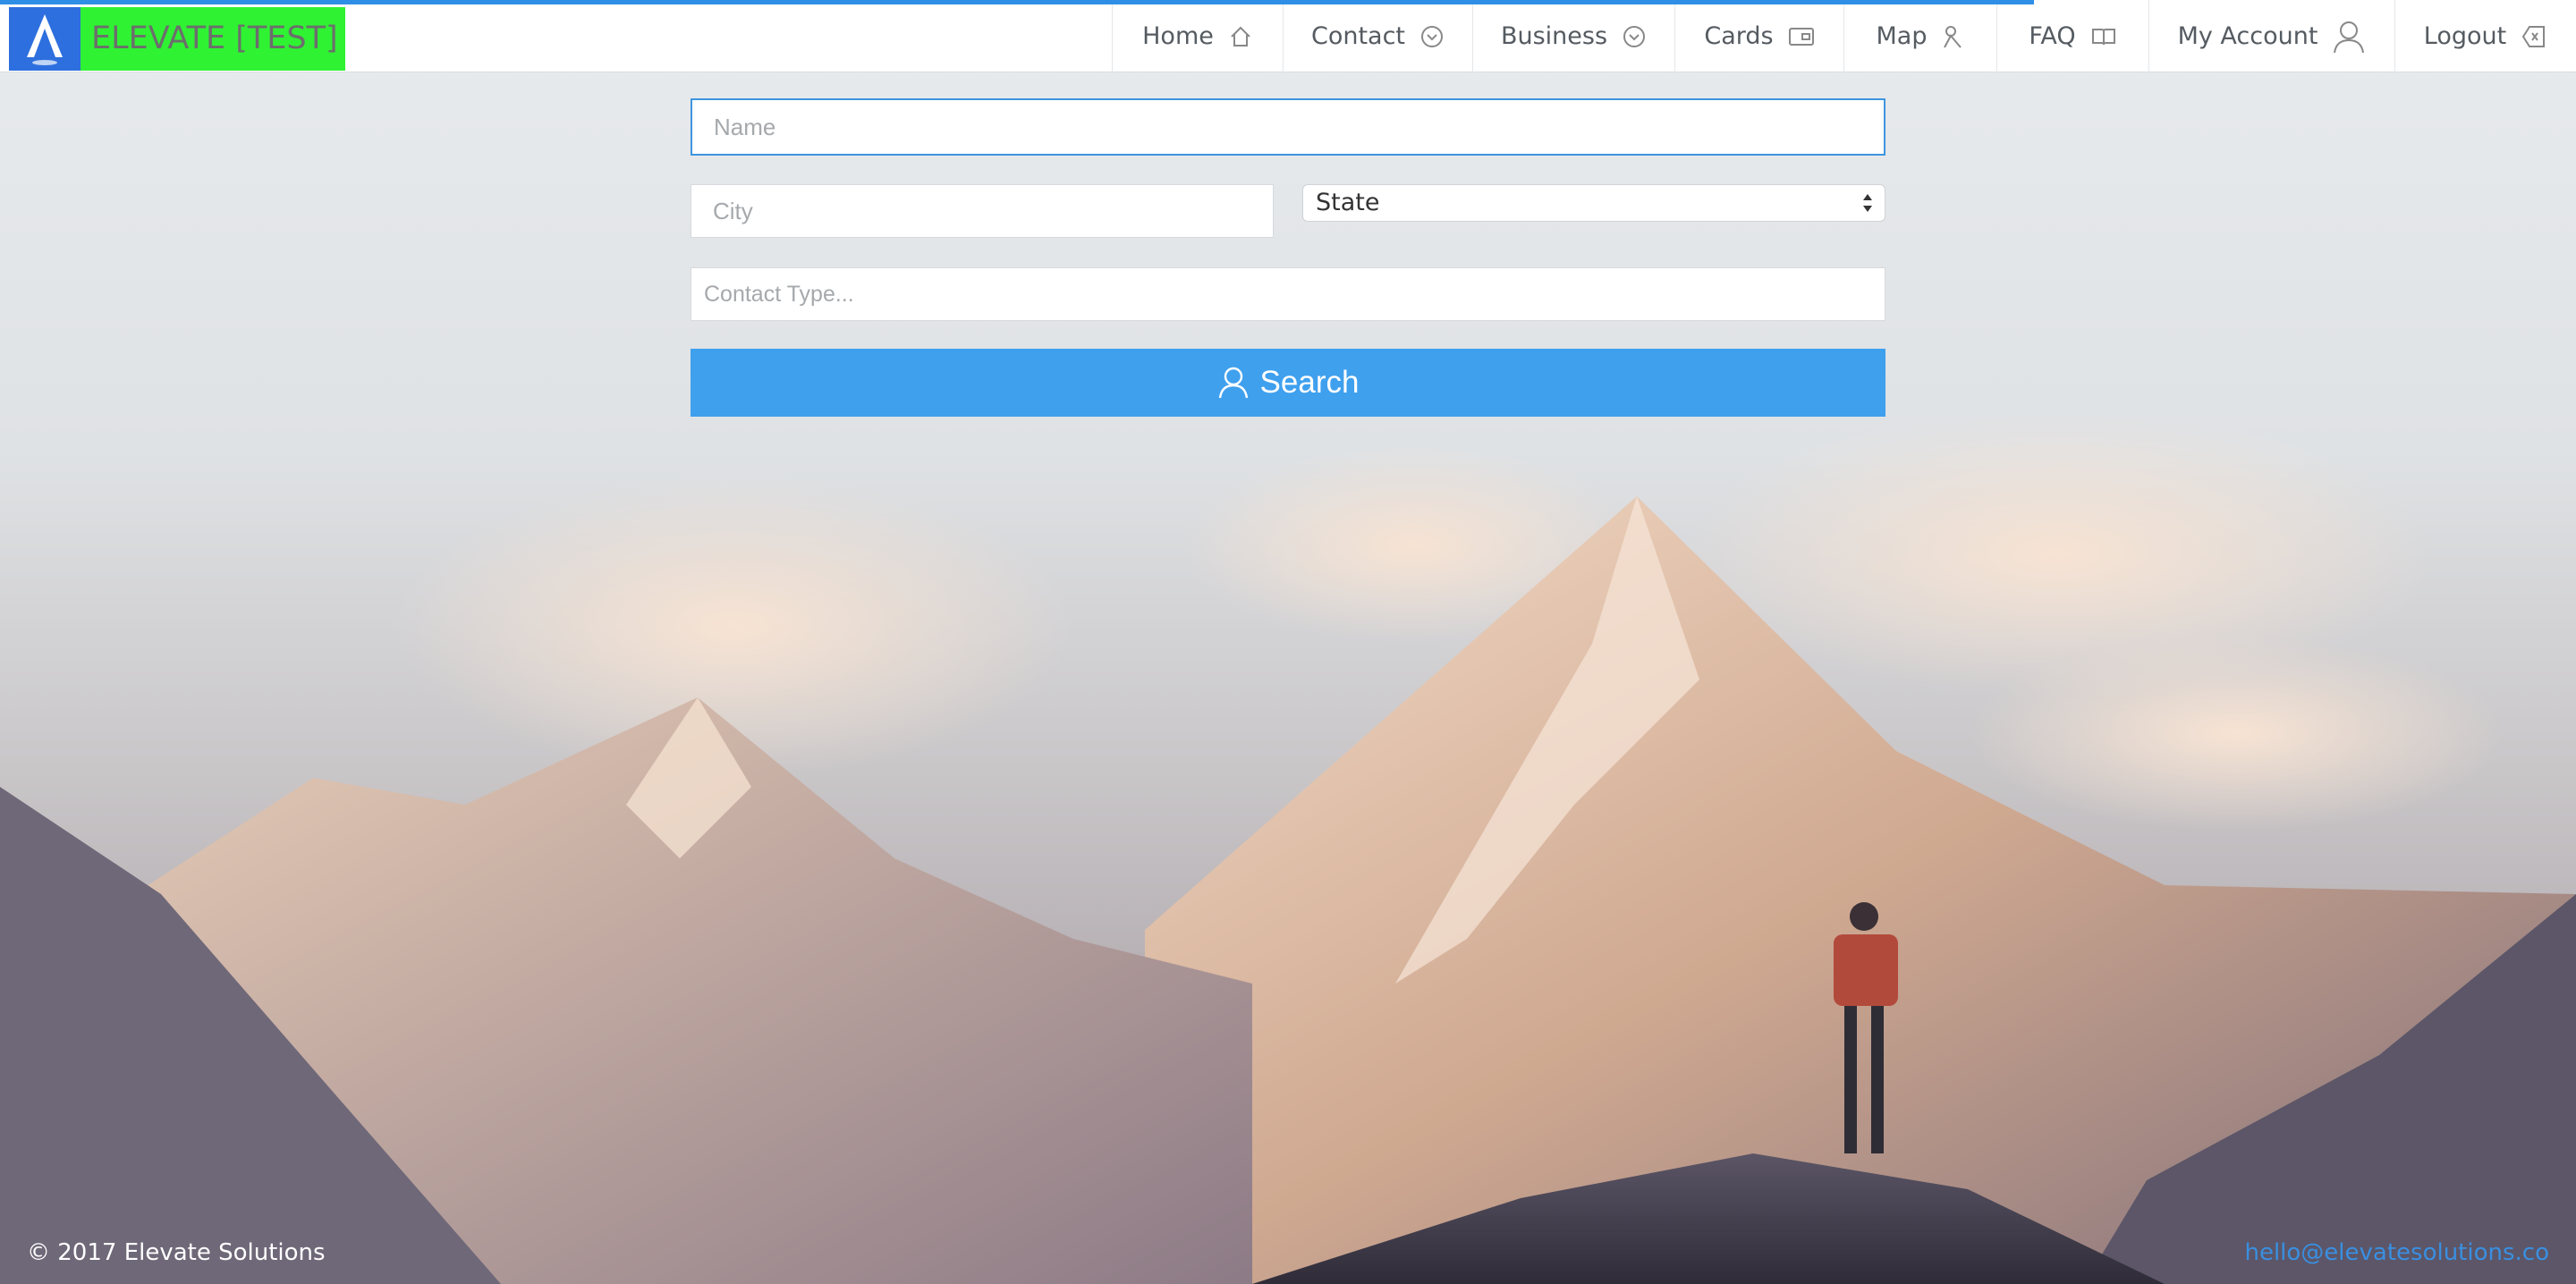 This screenshot has height=1284, width=2576. I want to click on nav-item-faq: FAQ, so click(2072, 36).